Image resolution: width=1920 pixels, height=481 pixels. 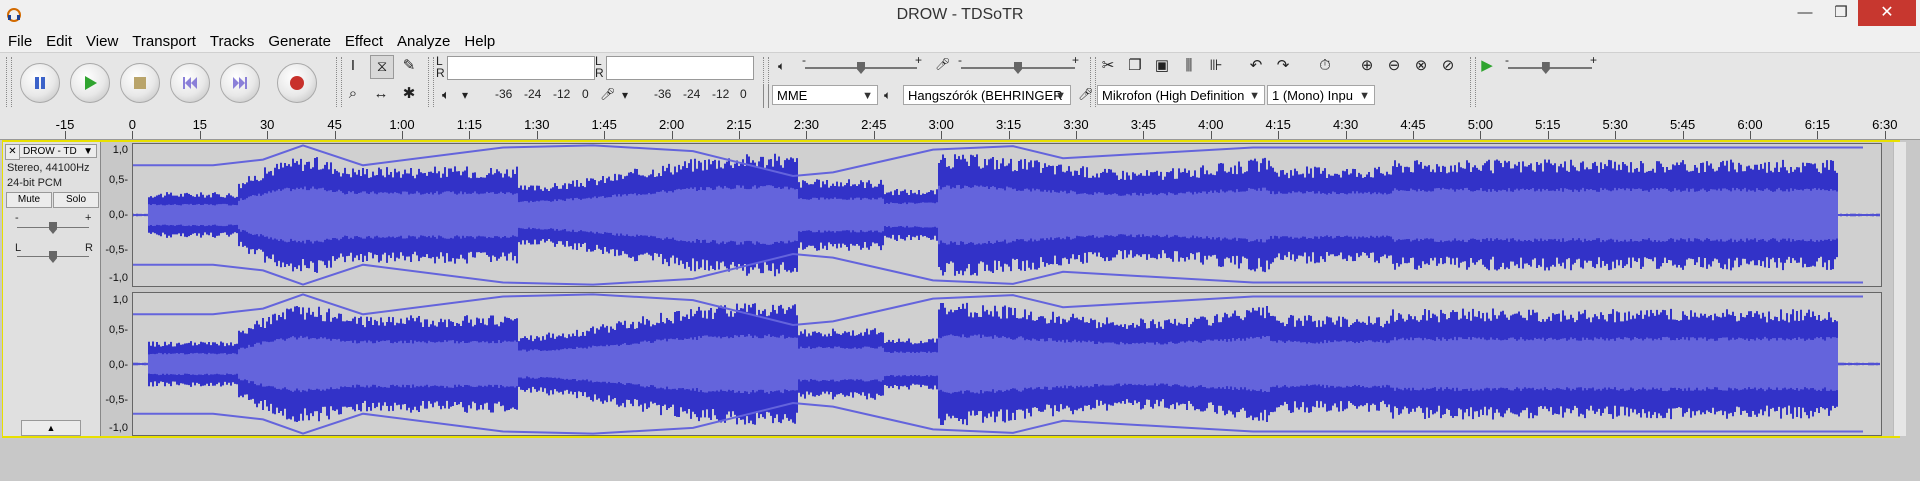 What do you see at coordinates (671, 124) in the screenshot?
I see `ruler-tick-label: 2:00` at bounding box center [671, 124].